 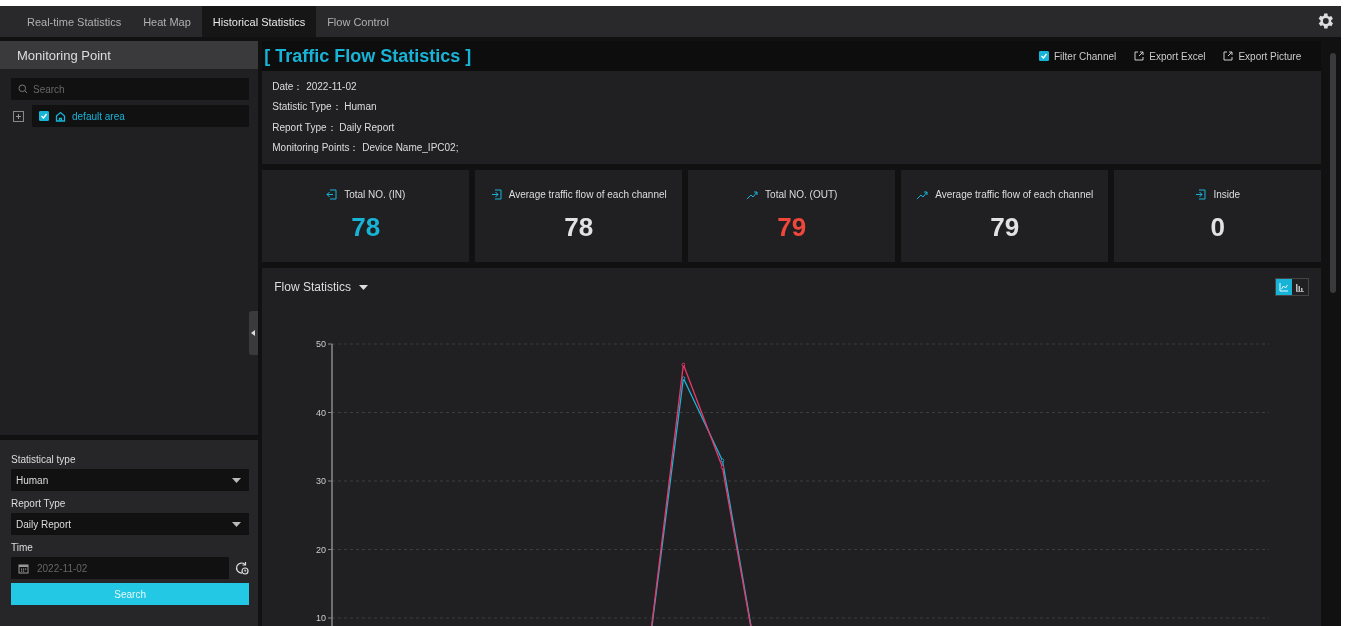 I want to click on info-line: Monitoring Points： Device Name_IPC02;, so click(x=366, y=147).